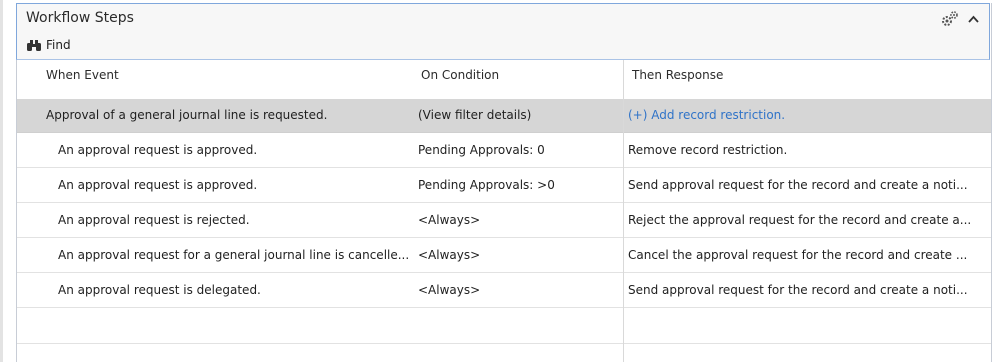 This screenshot has height=362, width=1000. I want to click on find-label: Find, so click(58, 45).